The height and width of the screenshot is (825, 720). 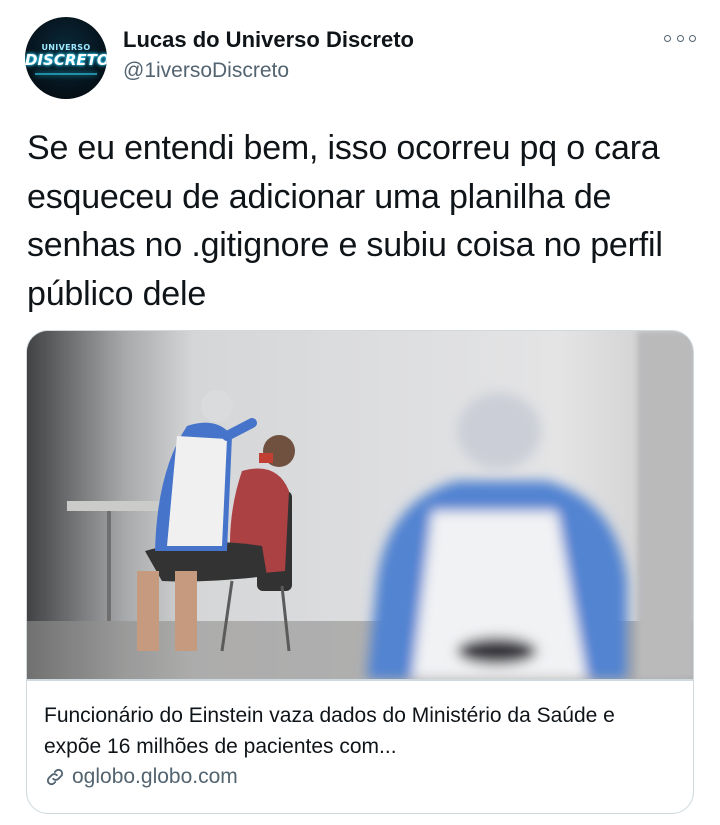 What do you see at coordinates (55, 777) in the screenshot?
I see `link-icon` at bounding box center [55, 777].